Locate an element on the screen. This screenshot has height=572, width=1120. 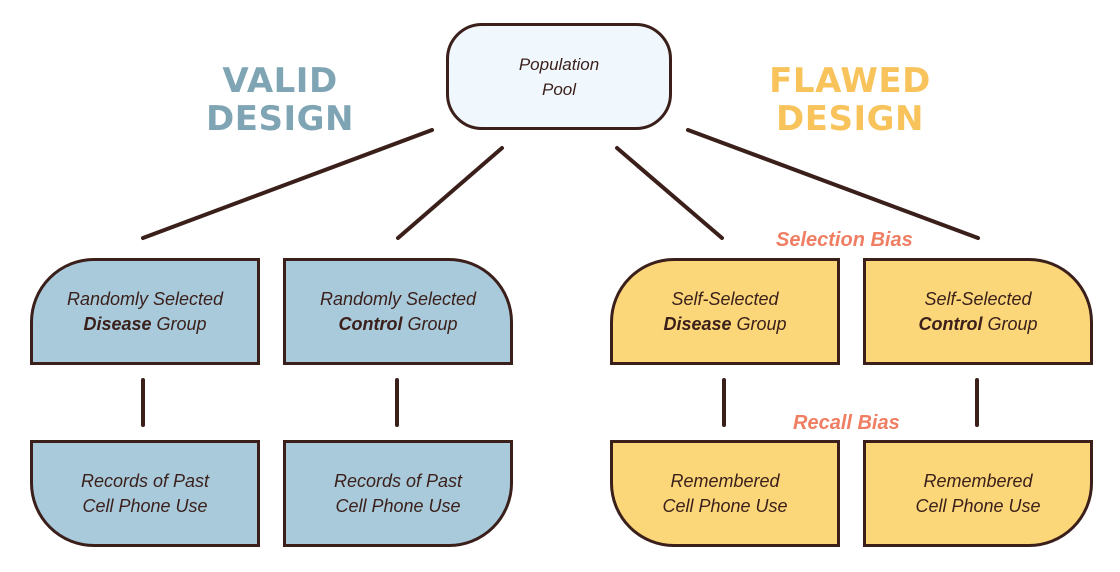
valid-disease-group-node: Randomly Selected Disease Group is located at coordinates (145, 311).